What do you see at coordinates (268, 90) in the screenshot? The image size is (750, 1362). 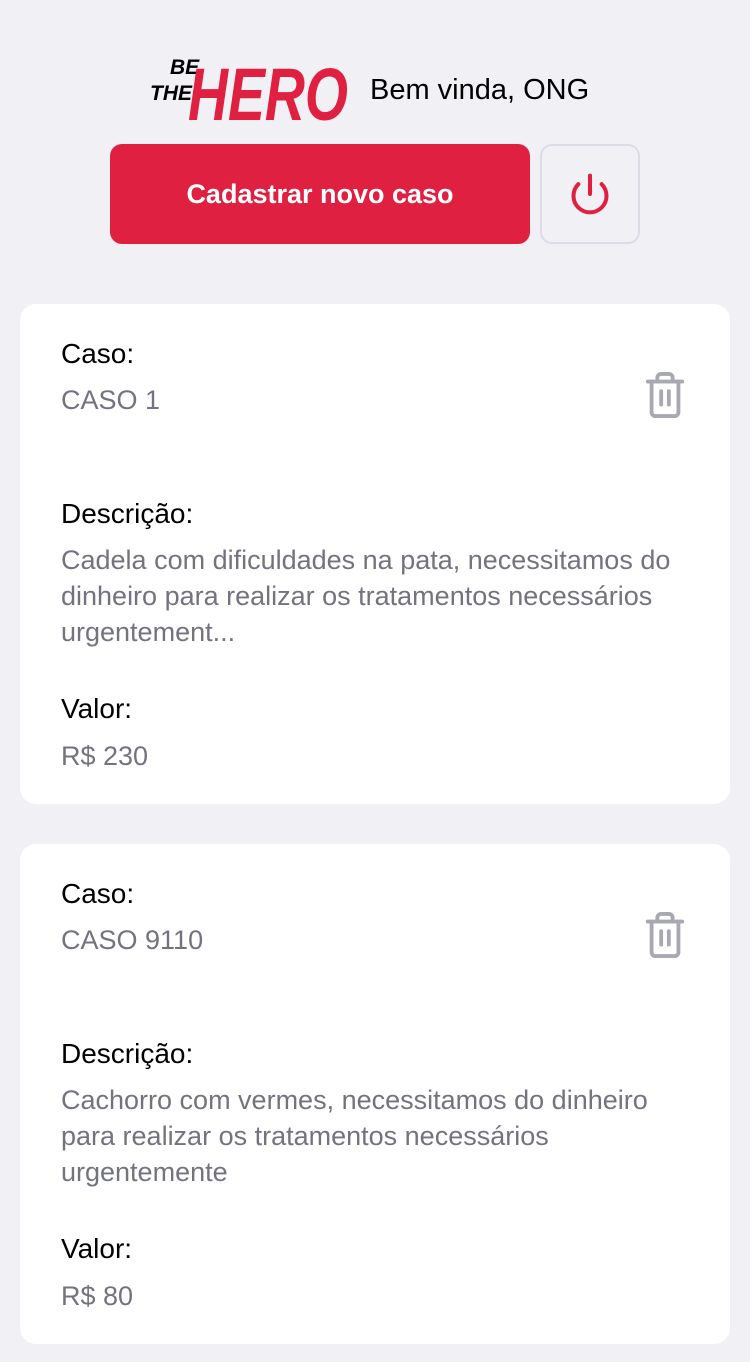 I see `logo-hero: HERO` at bounding box center [268, 90].